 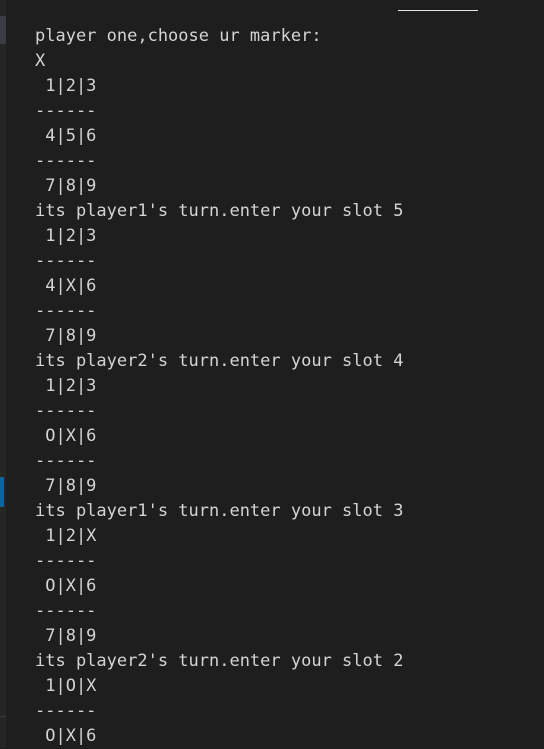 What do you see at coordinates (219, 511) in the screenshot?
I see `terminal-line: its player1's turn.enter your slot 3` at bounding box center [219, 511].